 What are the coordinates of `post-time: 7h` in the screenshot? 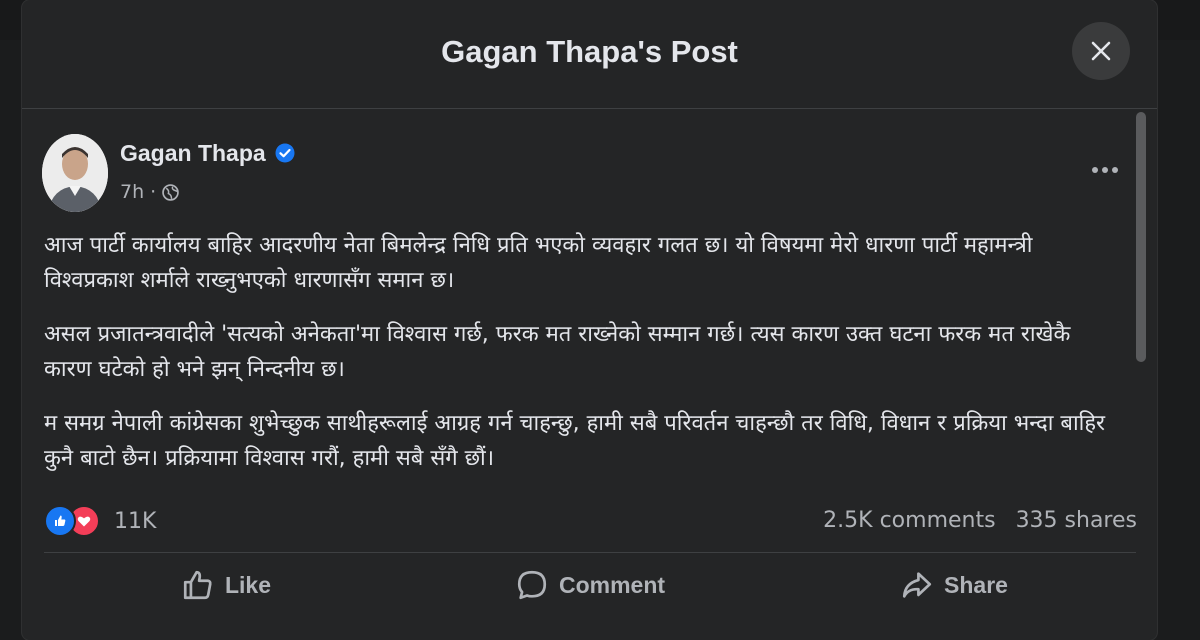 It's located at (132, 192).